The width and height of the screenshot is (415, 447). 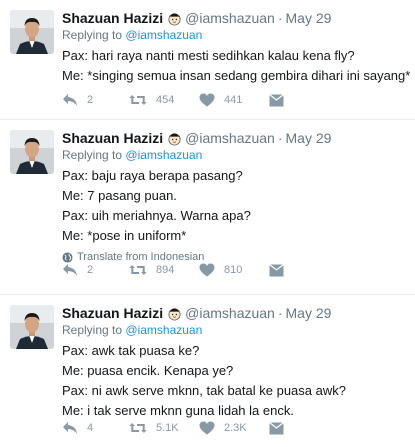 I want to click on tweet-line: Me: *pose in uniform*, so click(x=124, y=235).